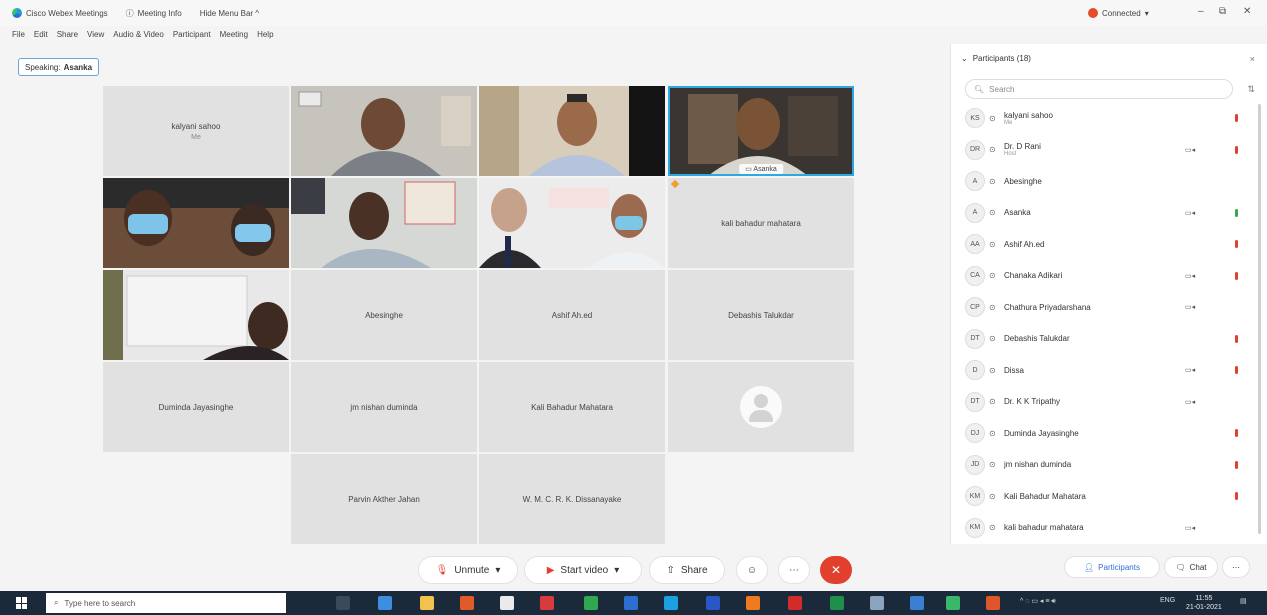 This screenshot has width=1267, height=615. I want to click on video-feed, so click(384, 131).